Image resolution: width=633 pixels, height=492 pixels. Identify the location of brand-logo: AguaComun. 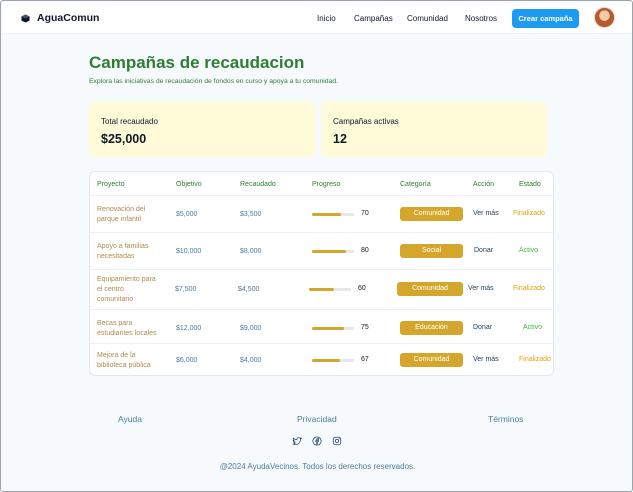
(60, 18).